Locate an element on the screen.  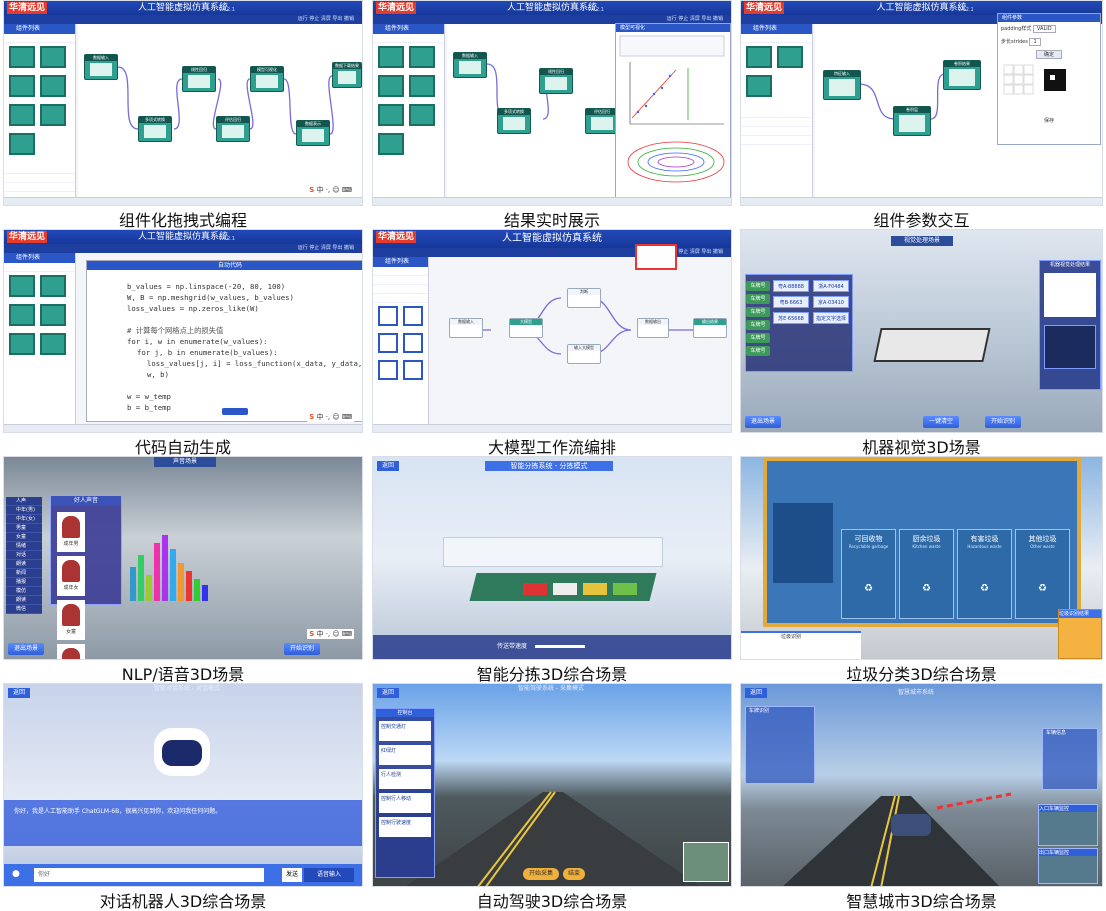
menu-item: 中年(男) is located at coordinates (24, 510).